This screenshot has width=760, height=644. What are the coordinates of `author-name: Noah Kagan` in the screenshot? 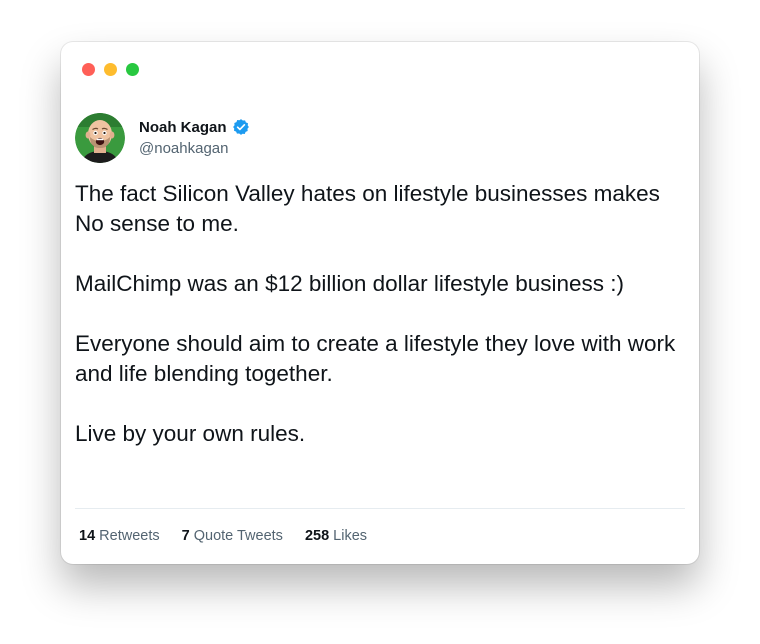 It's located at (183, 127).